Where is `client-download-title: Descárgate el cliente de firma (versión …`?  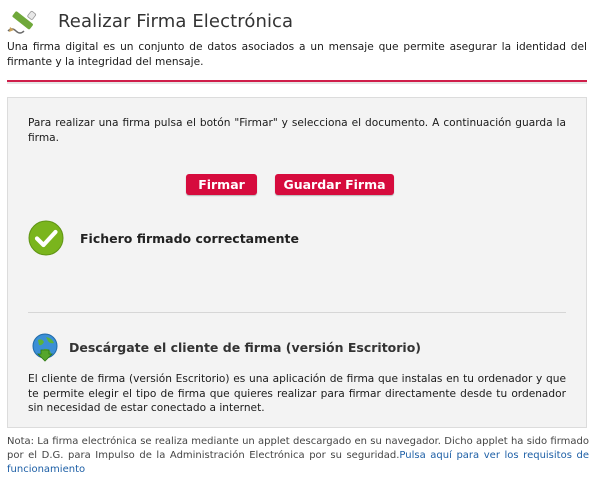 client-download-title: Descárgate el cliente de firma (versión … is located at coordinates (245, 347).